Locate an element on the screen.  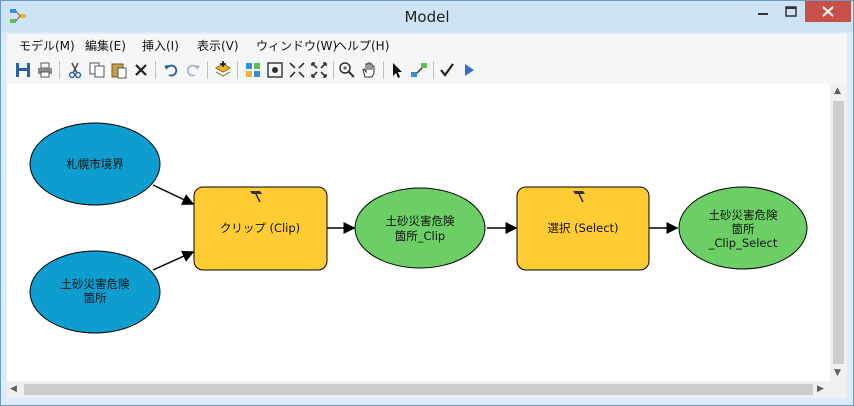
tool-node-clip: クリップ (Clip) is located at coordinates (260, 228).